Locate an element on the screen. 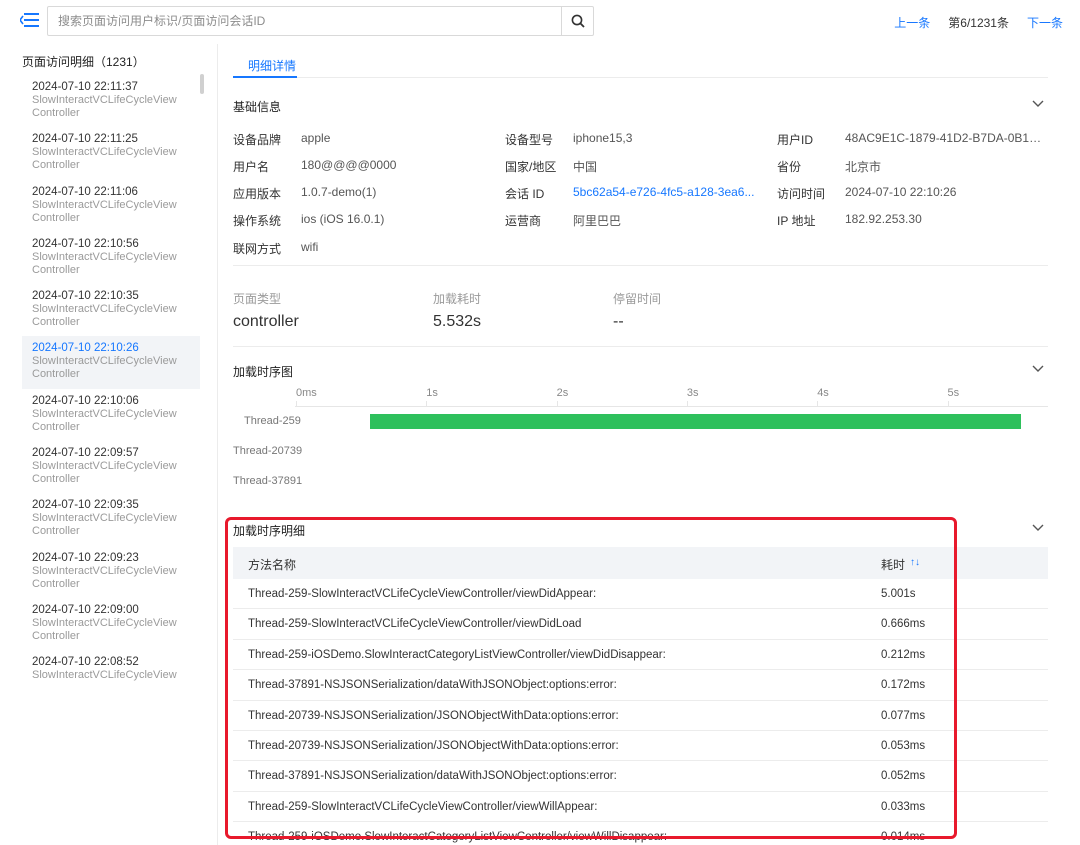 This screenshot has height=845, width=1080. method-duration: 0.666ms is located at coordinates (903, 624).